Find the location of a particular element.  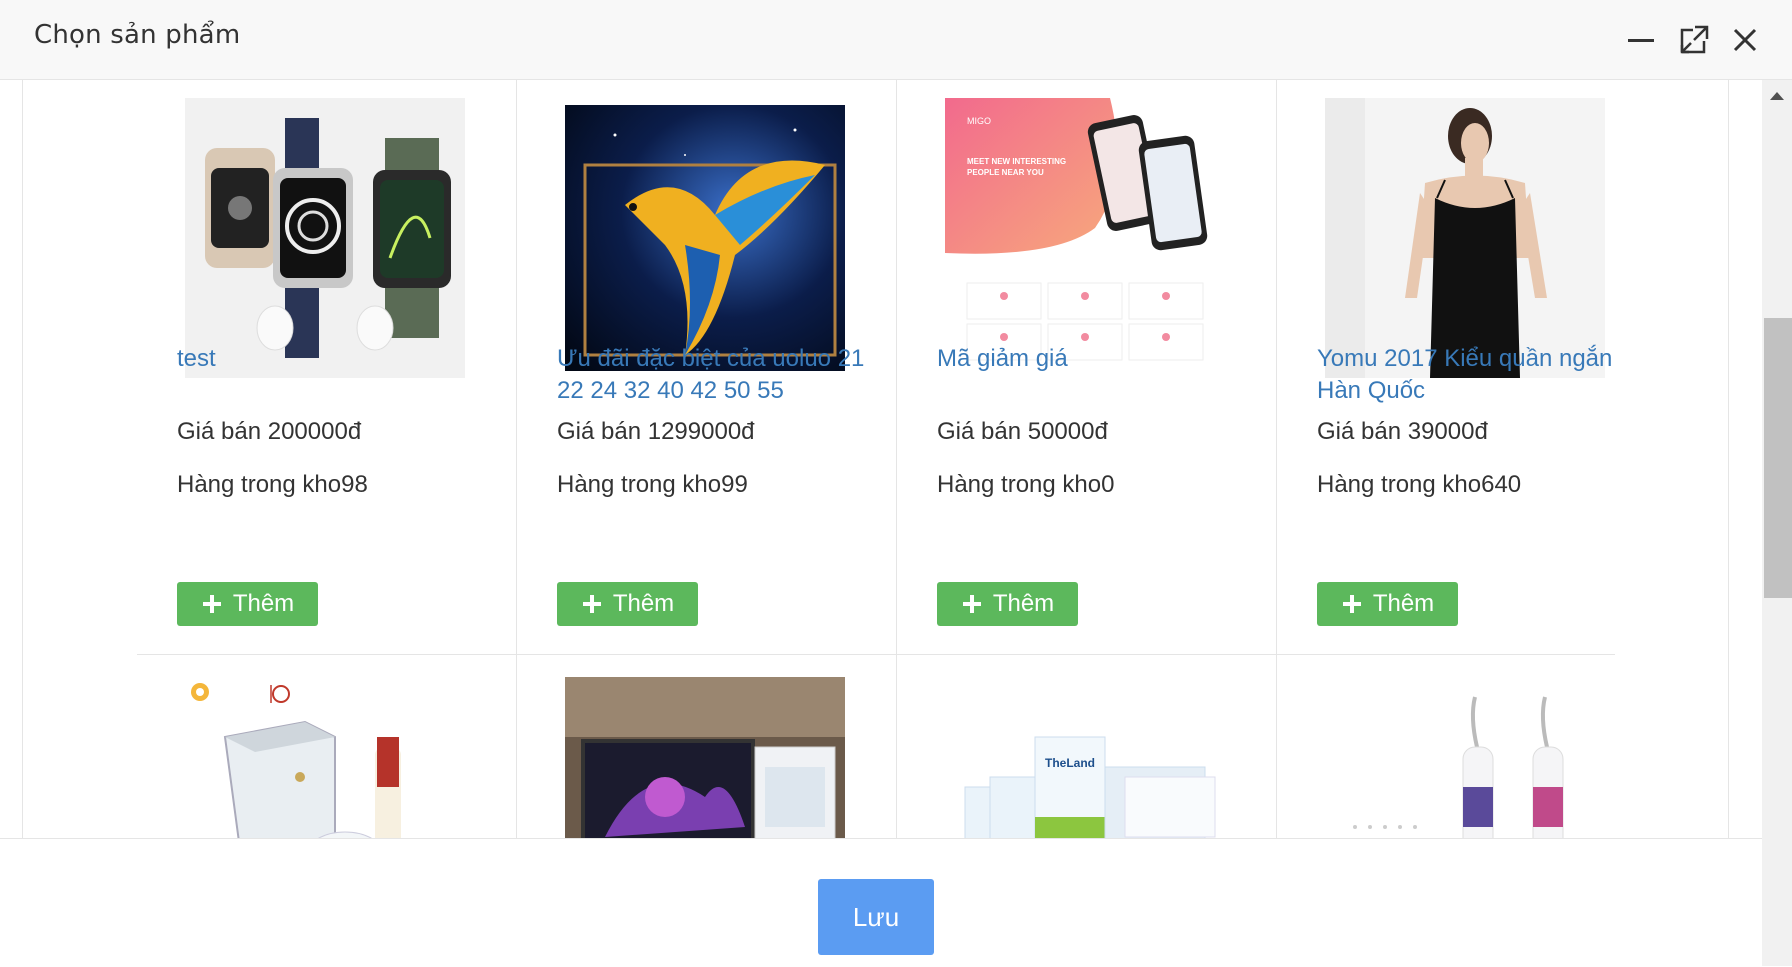

save-button: Lưu is located at coordinates (876, 917).